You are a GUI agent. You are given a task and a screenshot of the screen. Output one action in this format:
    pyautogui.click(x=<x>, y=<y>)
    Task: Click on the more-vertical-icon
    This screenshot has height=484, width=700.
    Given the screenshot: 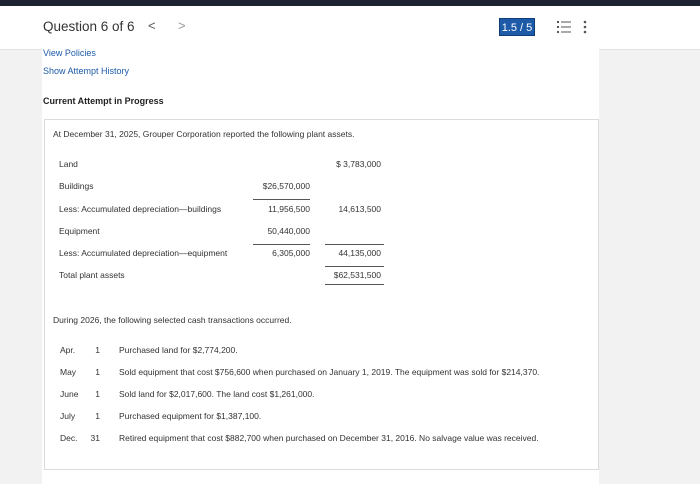 What is the action you would take?
    pyautogui.click(x=585, y=27)
    